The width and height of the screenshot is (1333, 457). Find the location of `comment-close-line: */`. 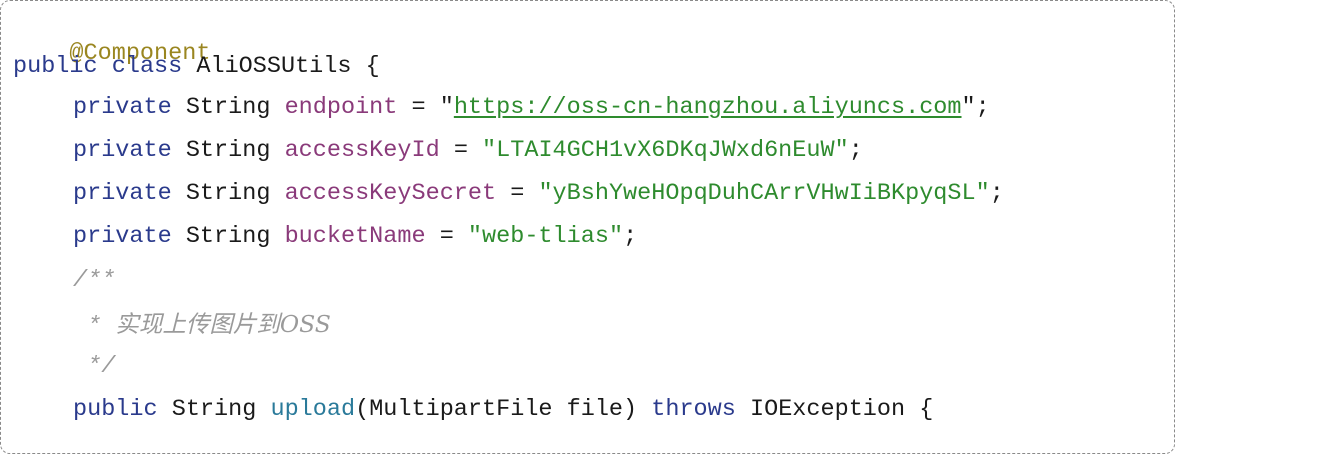

comment-close-line: */ is located at coordinates (64, 367).